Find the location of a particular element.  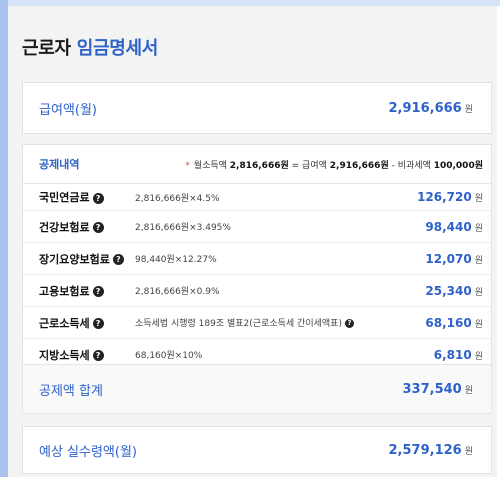

page-title: 근로자 임금명세서 is located at coordinates (90, 47).